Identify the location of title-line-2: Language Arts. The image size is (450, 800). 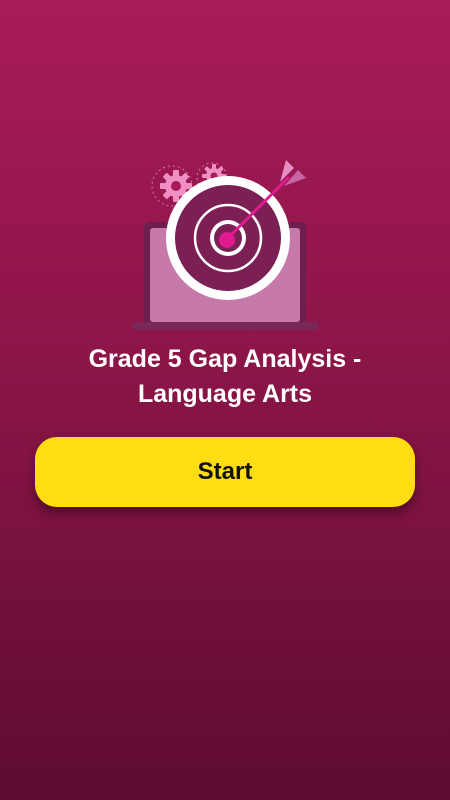
(225, 394).